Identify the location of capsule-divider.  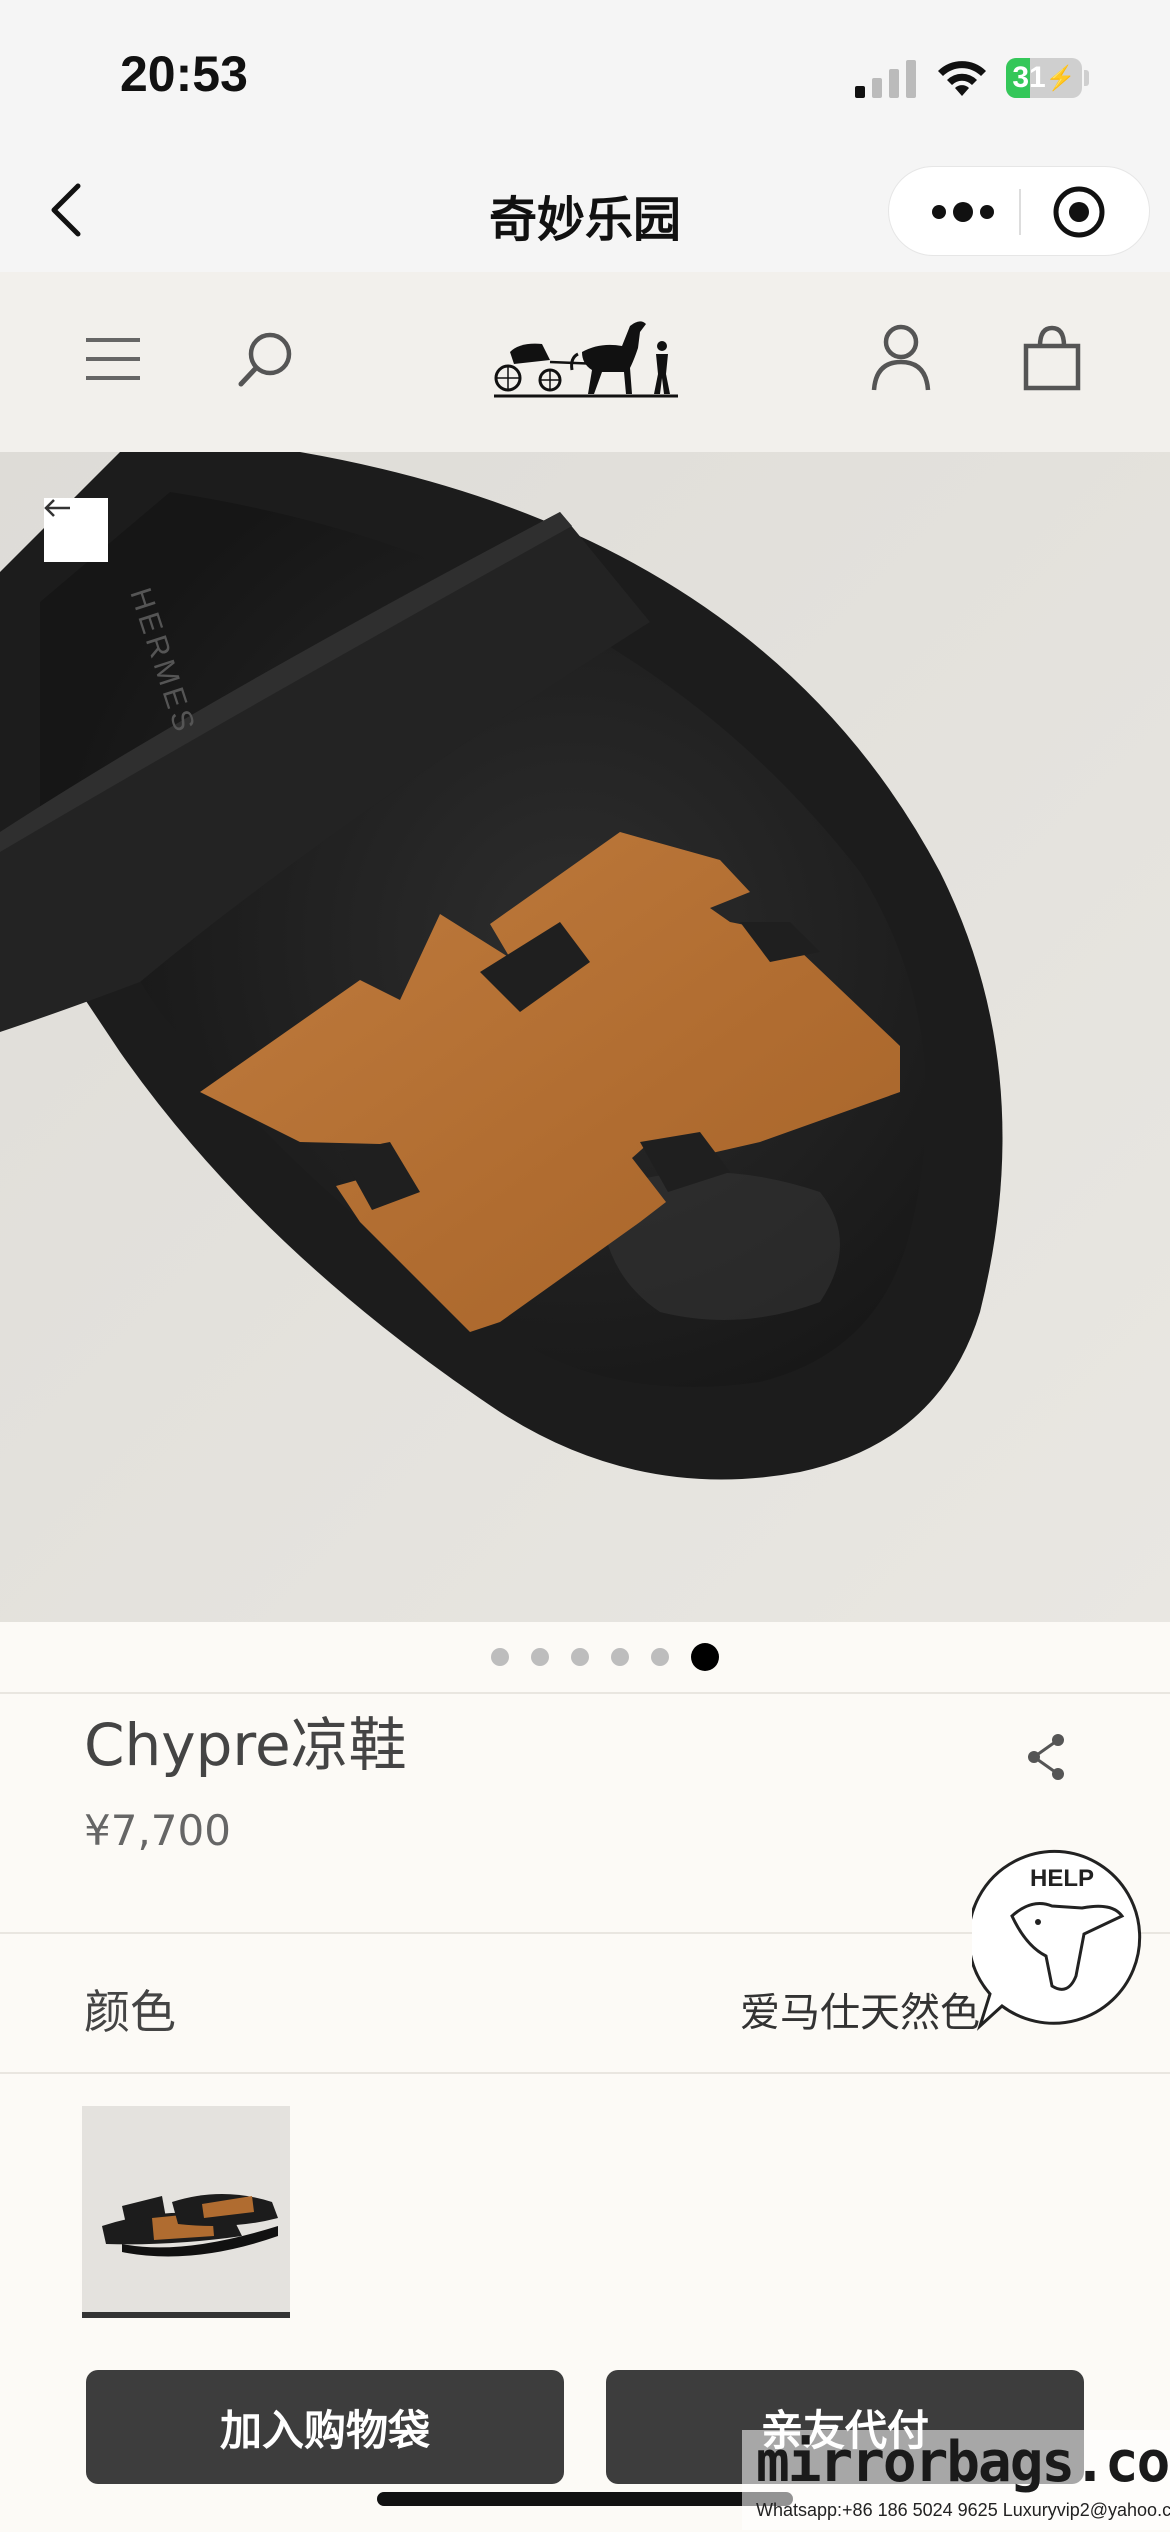
(1020, 212).